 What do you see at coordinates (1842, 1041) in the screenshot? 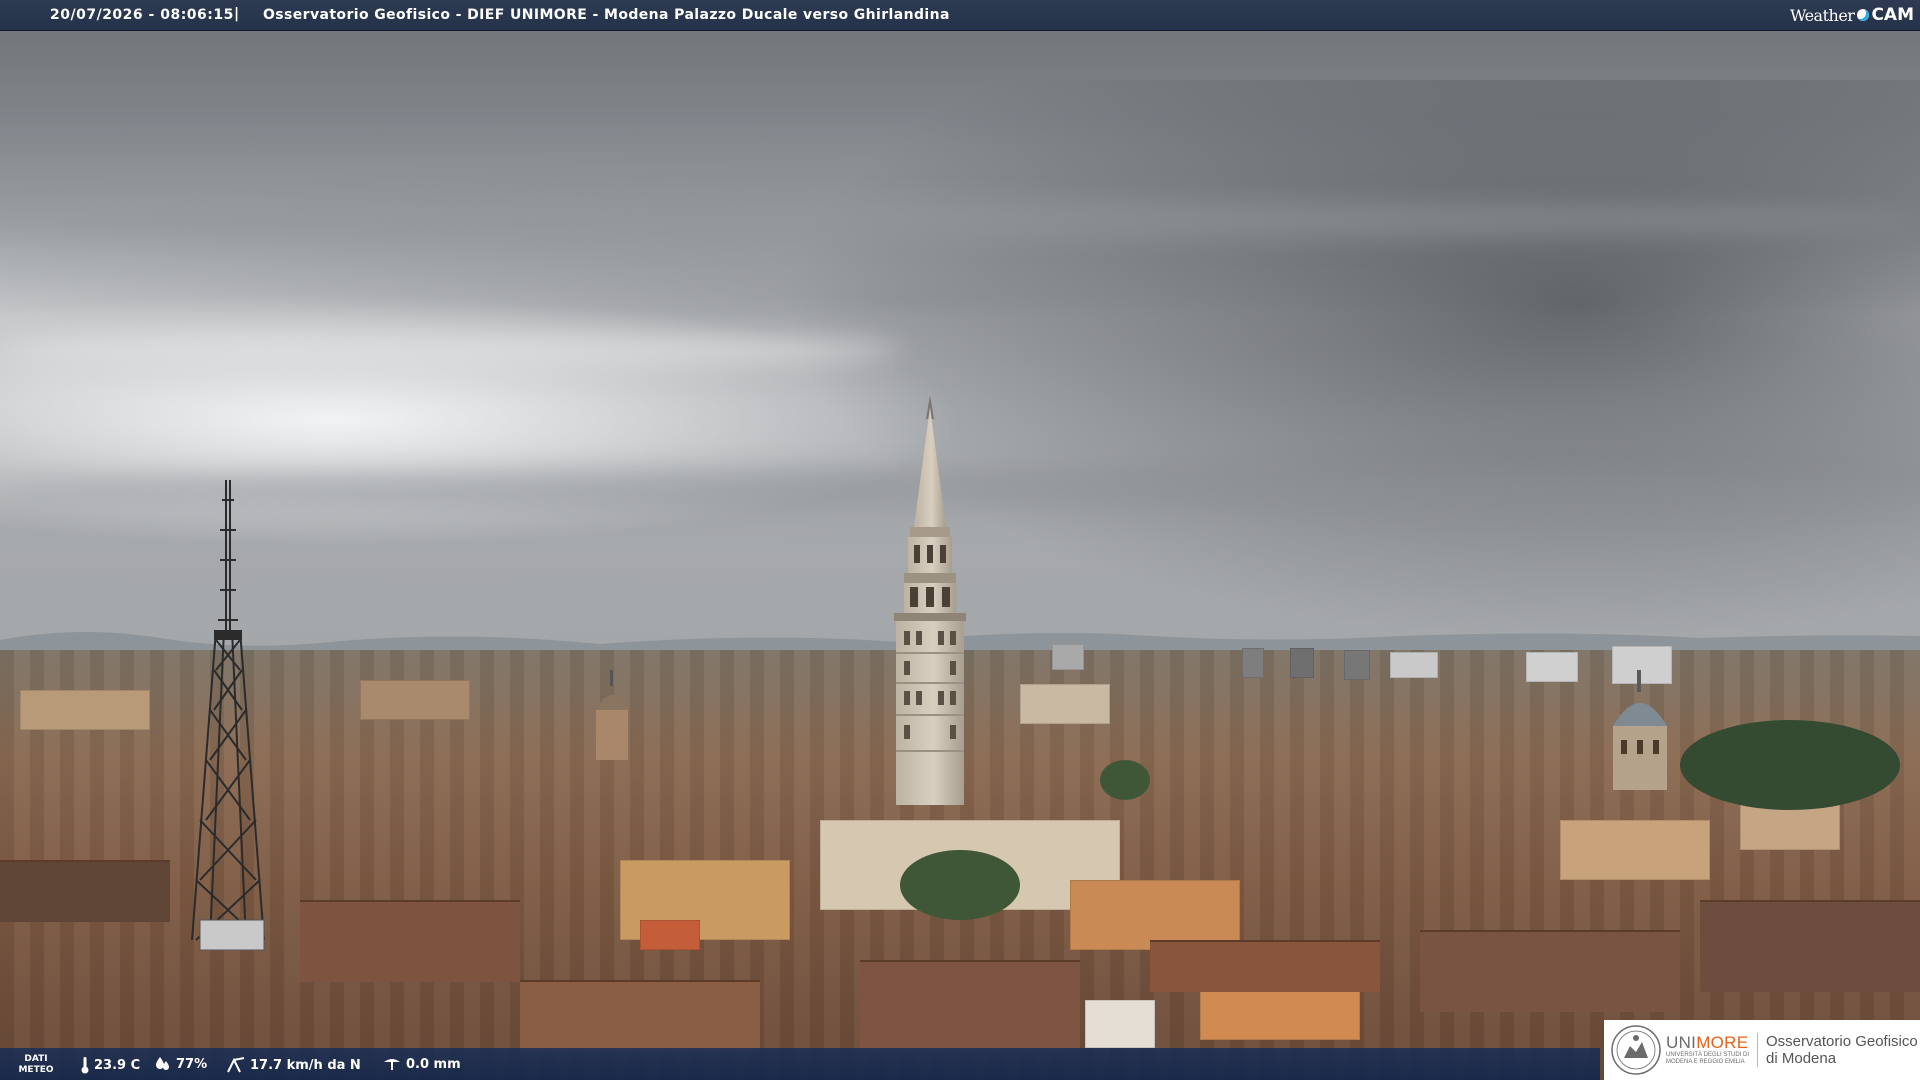
I see `observatory-name-line1: Osservatorio Geofisico` at bounding box center [1842, 1041].